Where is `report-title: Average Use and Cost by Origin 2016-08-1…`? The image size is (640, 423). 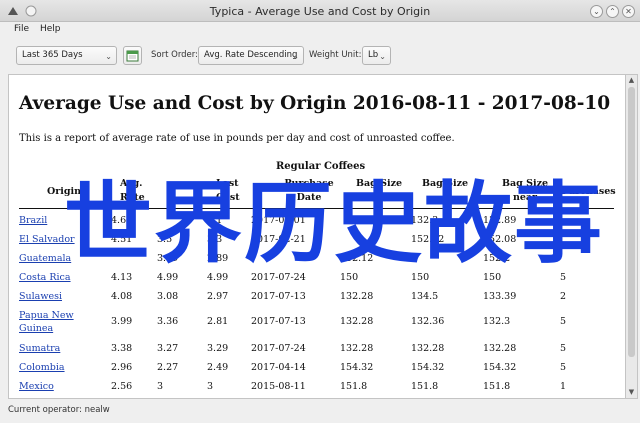
report-title: Average Use and Cost by Origin 2016-08-1… is located at coordinates (315, 103).